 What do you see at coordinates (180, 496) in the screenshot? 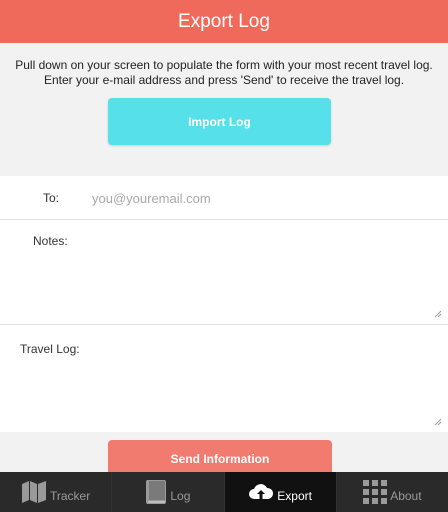
I see `tab-label: Log` at bounding box center [180, 496].